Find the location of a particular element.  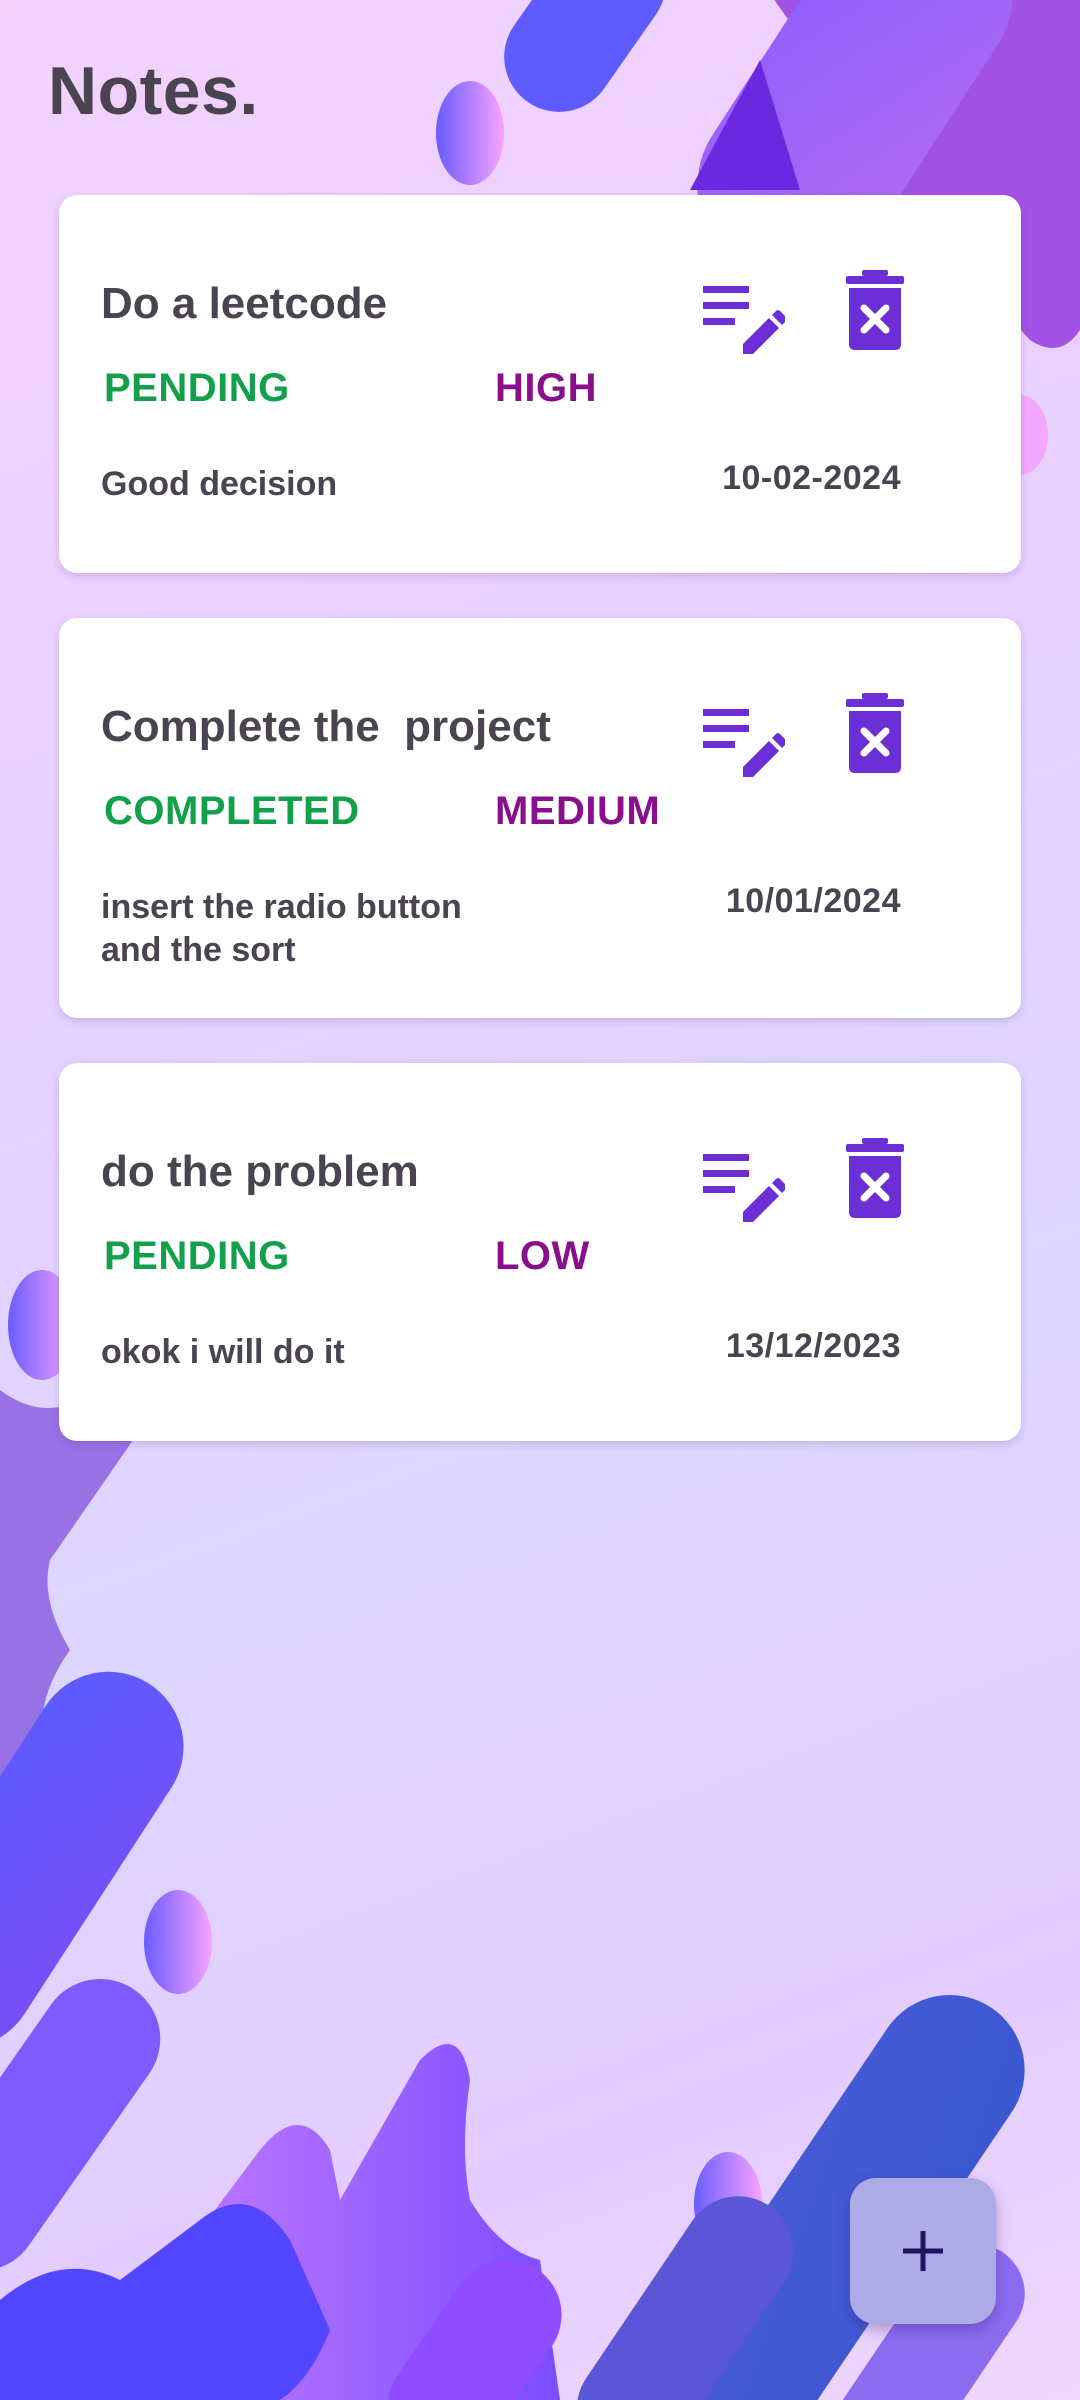

note-date: 13/12/2023 is located at coordinates (813, 1346).